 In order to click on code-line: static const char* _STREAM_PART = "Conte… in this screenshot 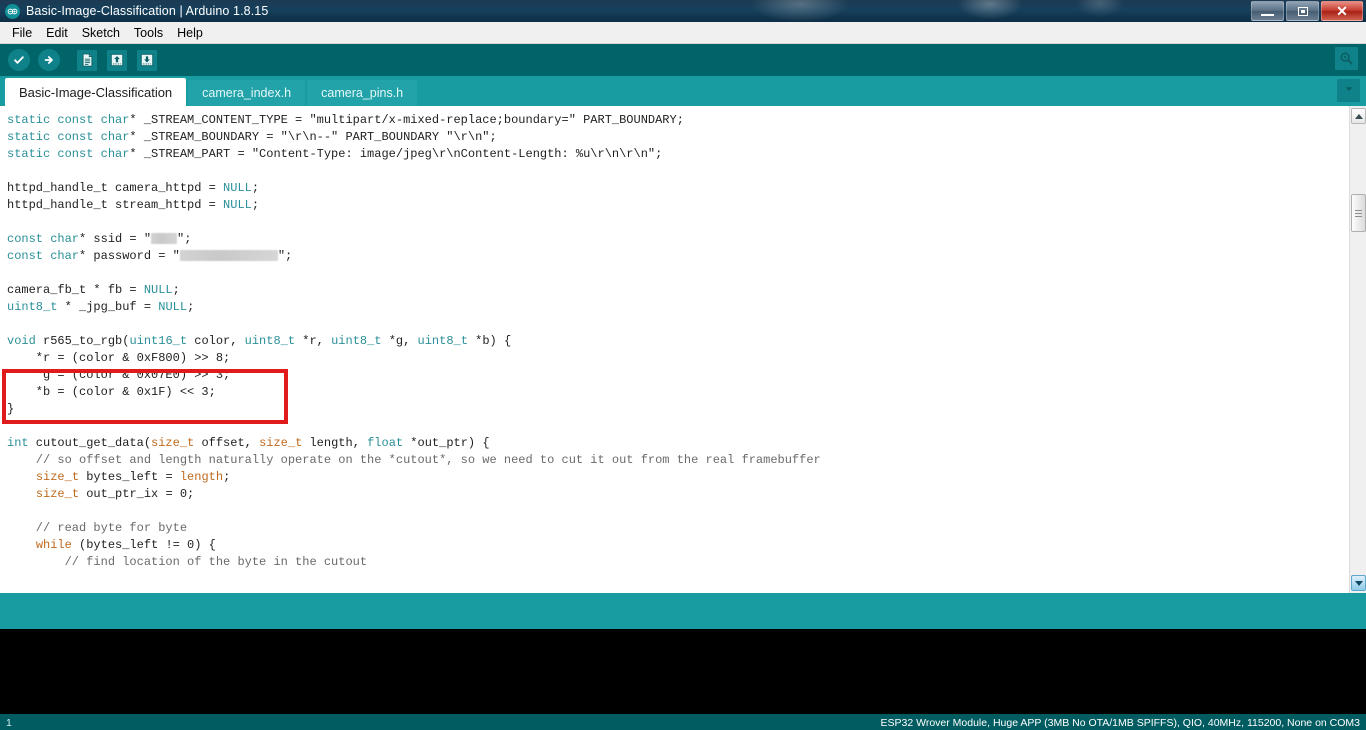, I will do `click(678, 154)`.